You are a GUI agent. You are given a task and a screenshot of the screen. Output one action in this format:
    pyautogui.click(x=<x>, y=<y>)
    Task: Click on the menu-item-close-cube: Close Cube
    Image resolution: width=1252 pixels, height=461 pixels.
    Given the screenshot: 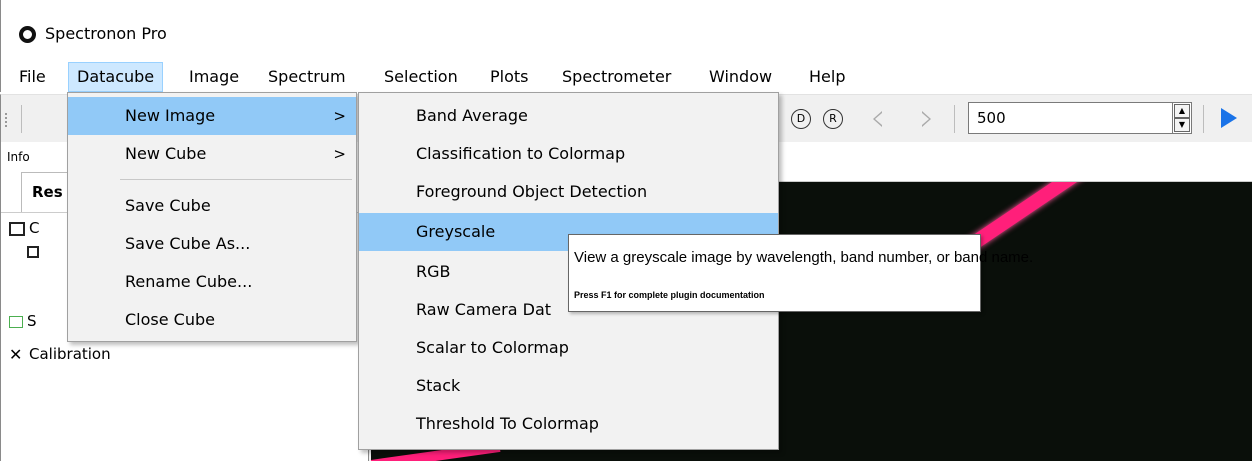 What is the action you would take?
    pyautogui.click(x=212, y=320)
    